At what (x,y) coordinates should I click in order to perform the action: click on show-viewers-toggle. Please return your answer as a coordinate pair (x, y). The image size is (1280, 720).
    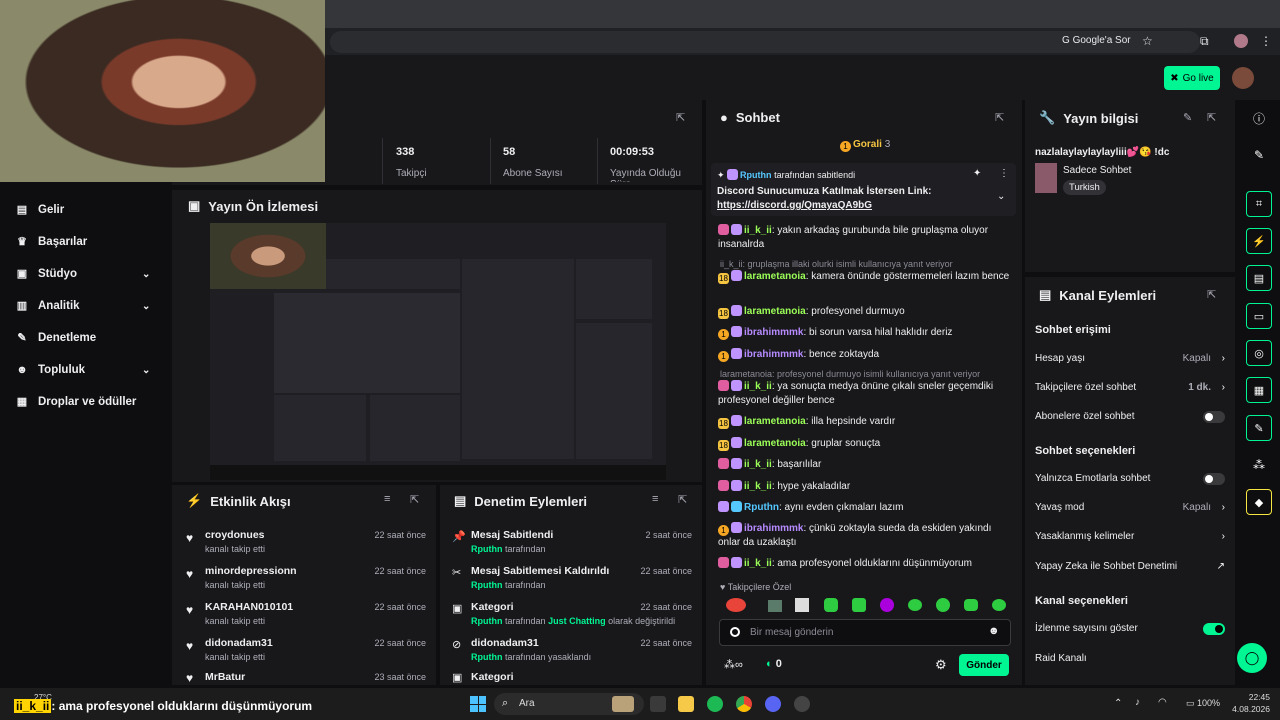
    Looking at the image, I should click on (1214, 629).